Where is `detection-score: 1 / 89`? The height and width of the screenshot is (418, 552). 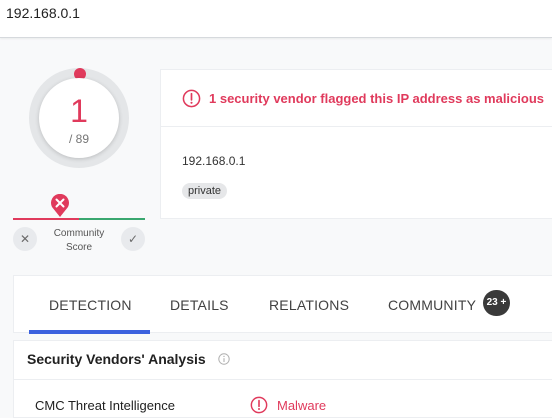
detection-score: 1 / 89 is located at coordinates (79, 118).